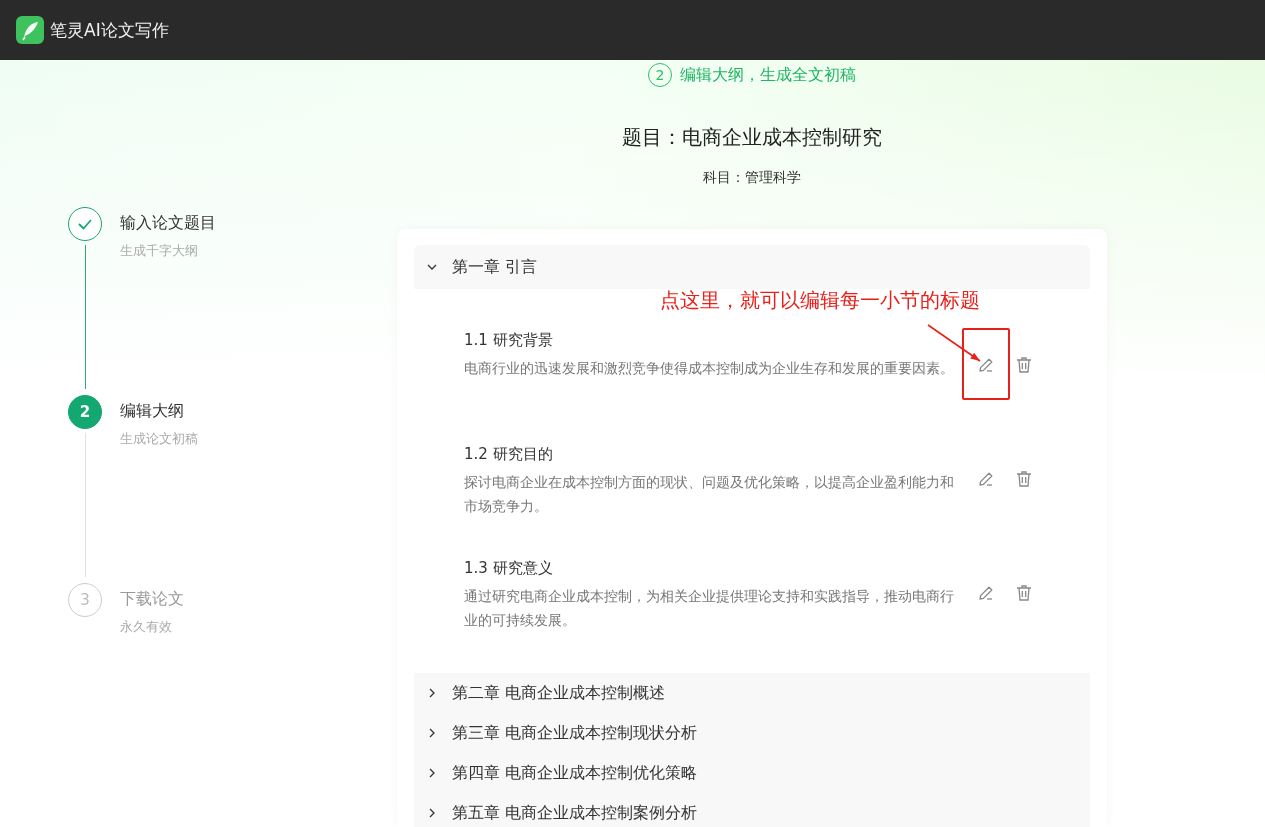 The height and width of the screenshot is (827, 1265). Describe the element at coordinates (709, 608) in the screenshot. I see `section-description: 通过研究电商企业成本控制，为相关企业提供理论支持和实践指导，推动电商行业的可持续发展。` at that location.